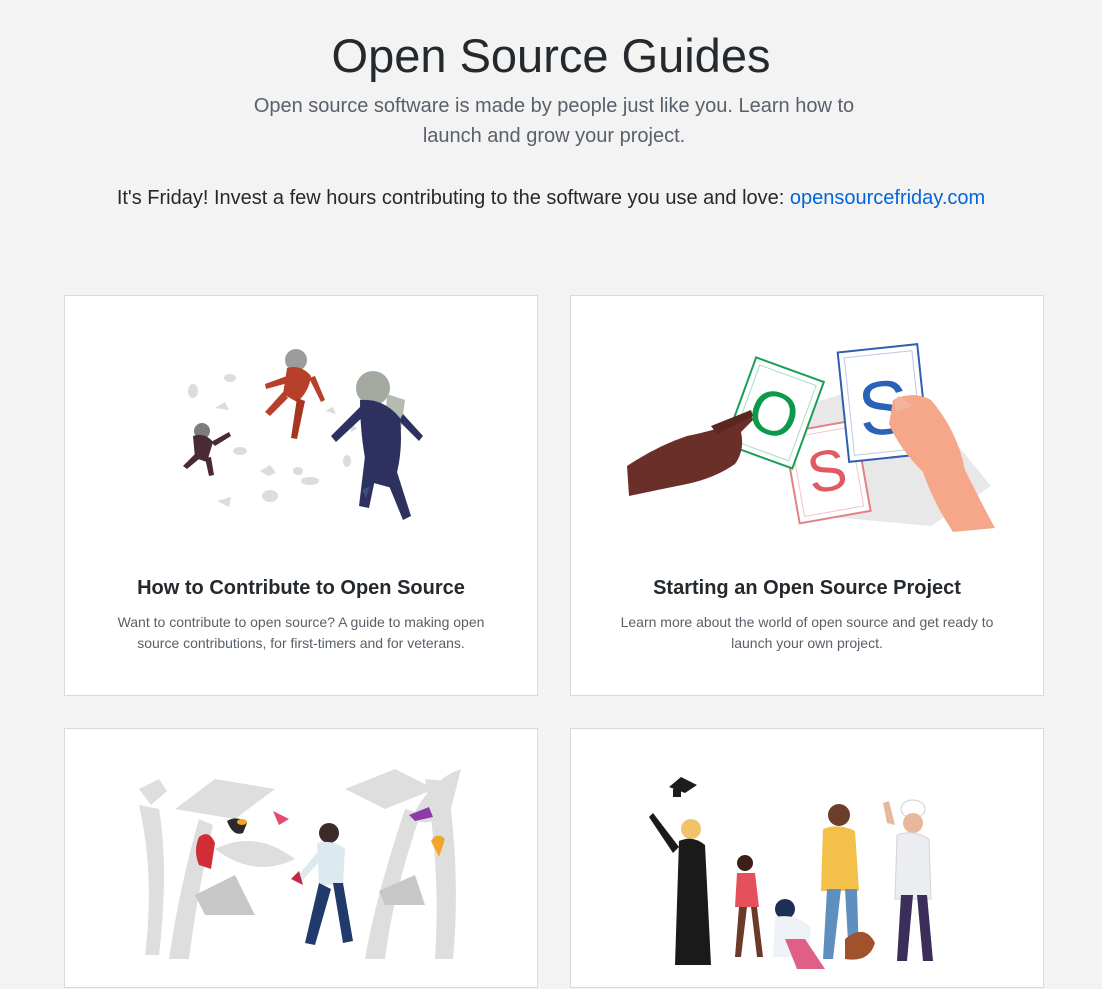 This screenshot has height=989, width=1102. I want to click on guide-card-community, so click(807, 858).